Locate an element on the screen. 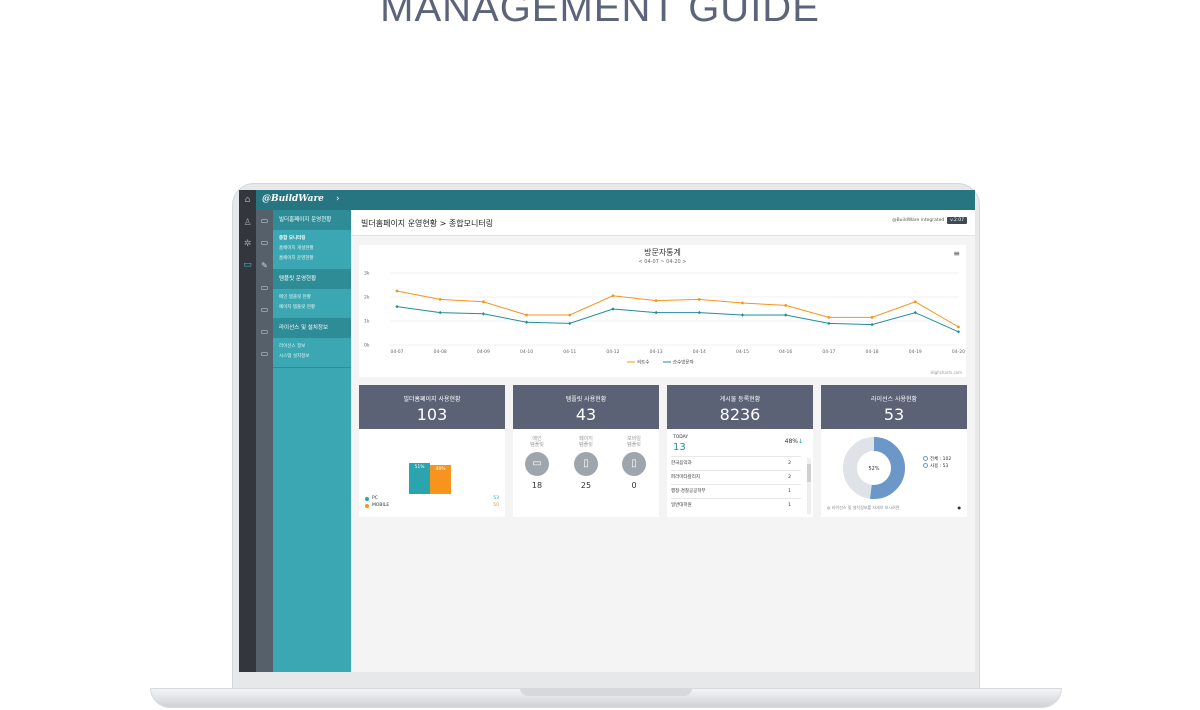  sidebar-item-homepage-open: 홈페이지 개설현황 is located at coordinates (312, 249).